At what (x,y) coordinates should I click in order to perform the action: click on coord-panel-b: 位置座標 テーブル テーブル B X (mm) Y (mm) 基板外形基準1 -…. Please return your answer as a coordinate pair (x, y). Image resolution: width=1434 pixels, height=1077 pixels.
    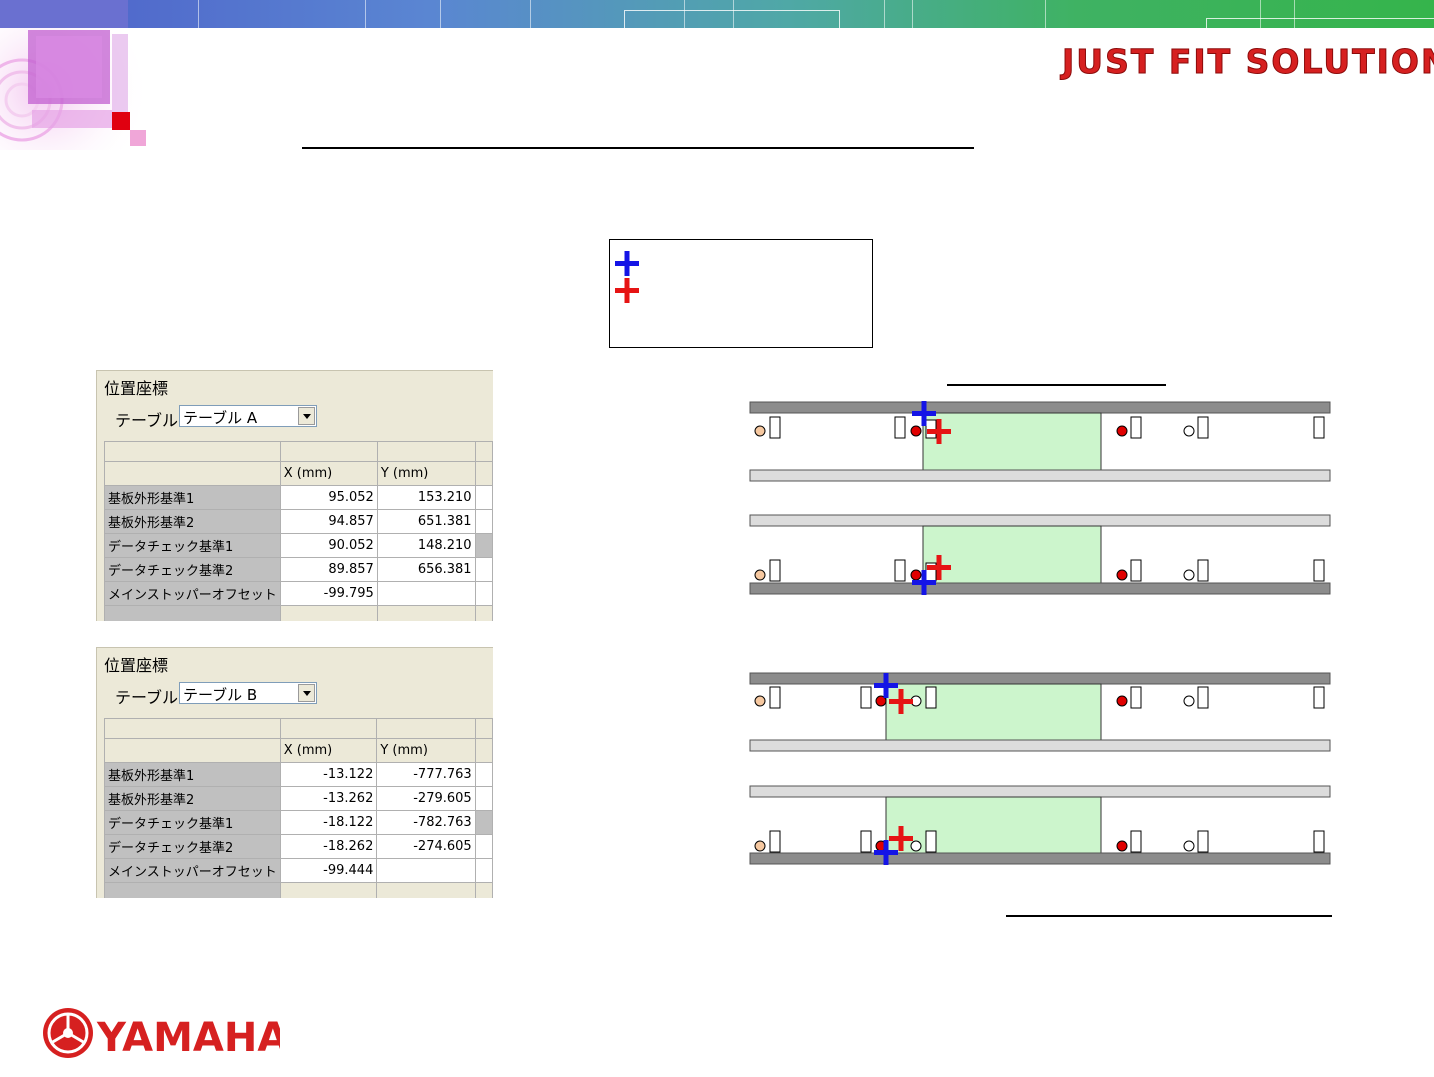
    Looking at the image, I should click on (294, 772).